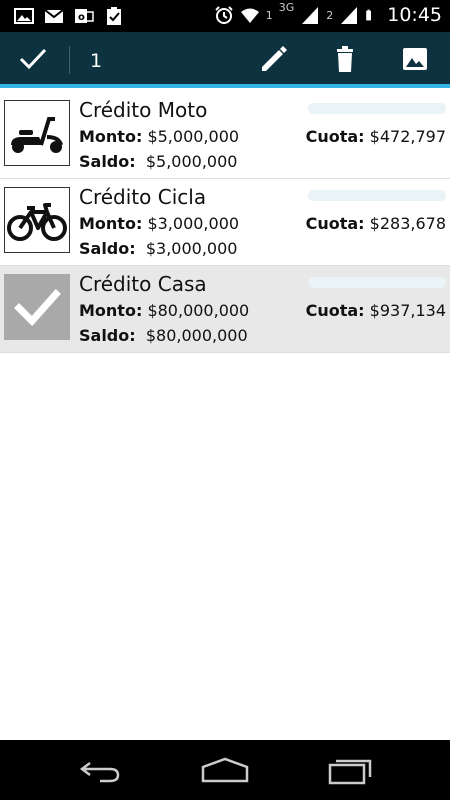  I want to click on credit-saldo: Saldo: $5,000,000, so click(158, 161).